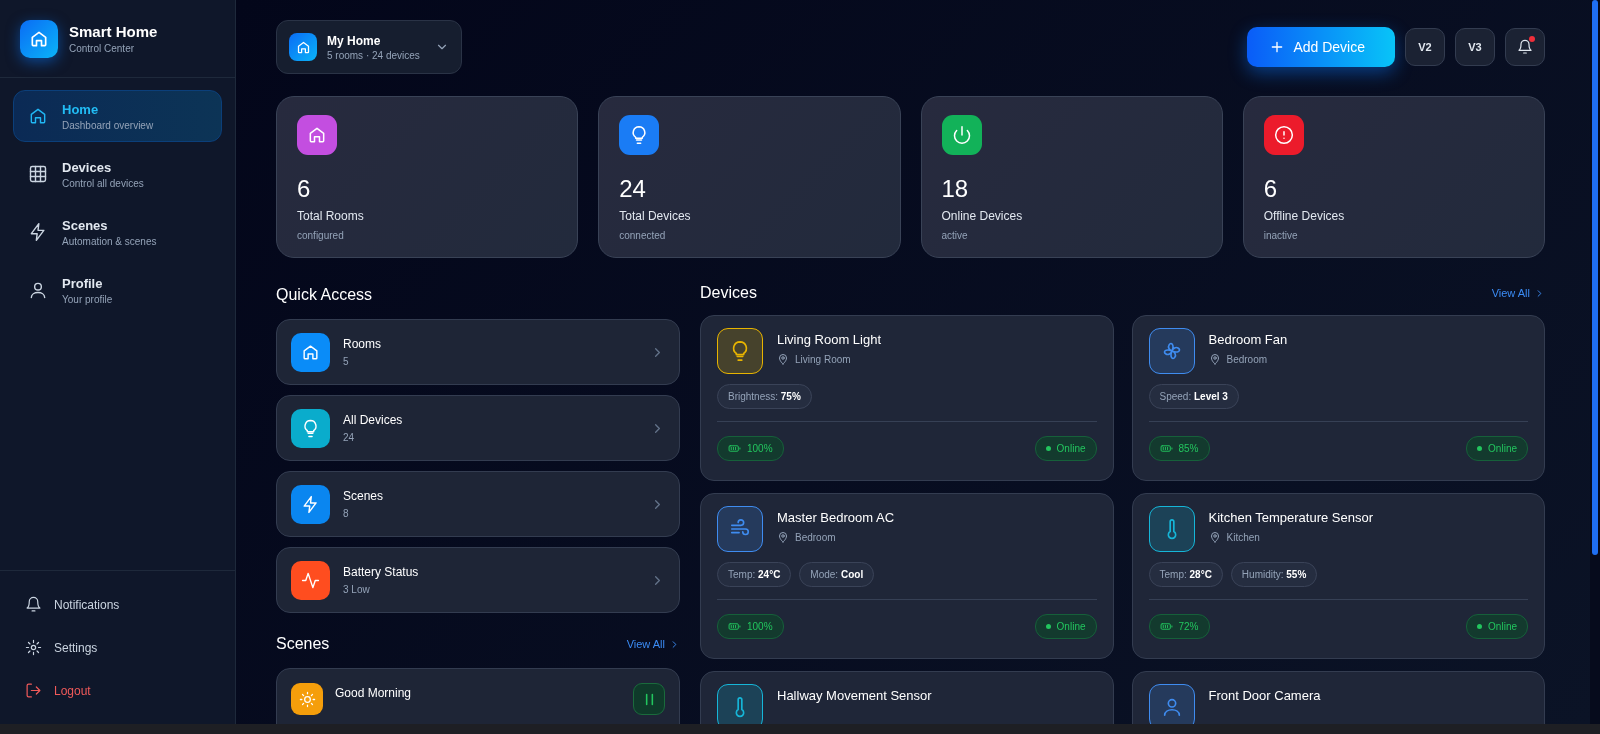 This screenshot has height=734, width=1600. I want to click on property-chip: Temp: 24°C, so click(754, 574).